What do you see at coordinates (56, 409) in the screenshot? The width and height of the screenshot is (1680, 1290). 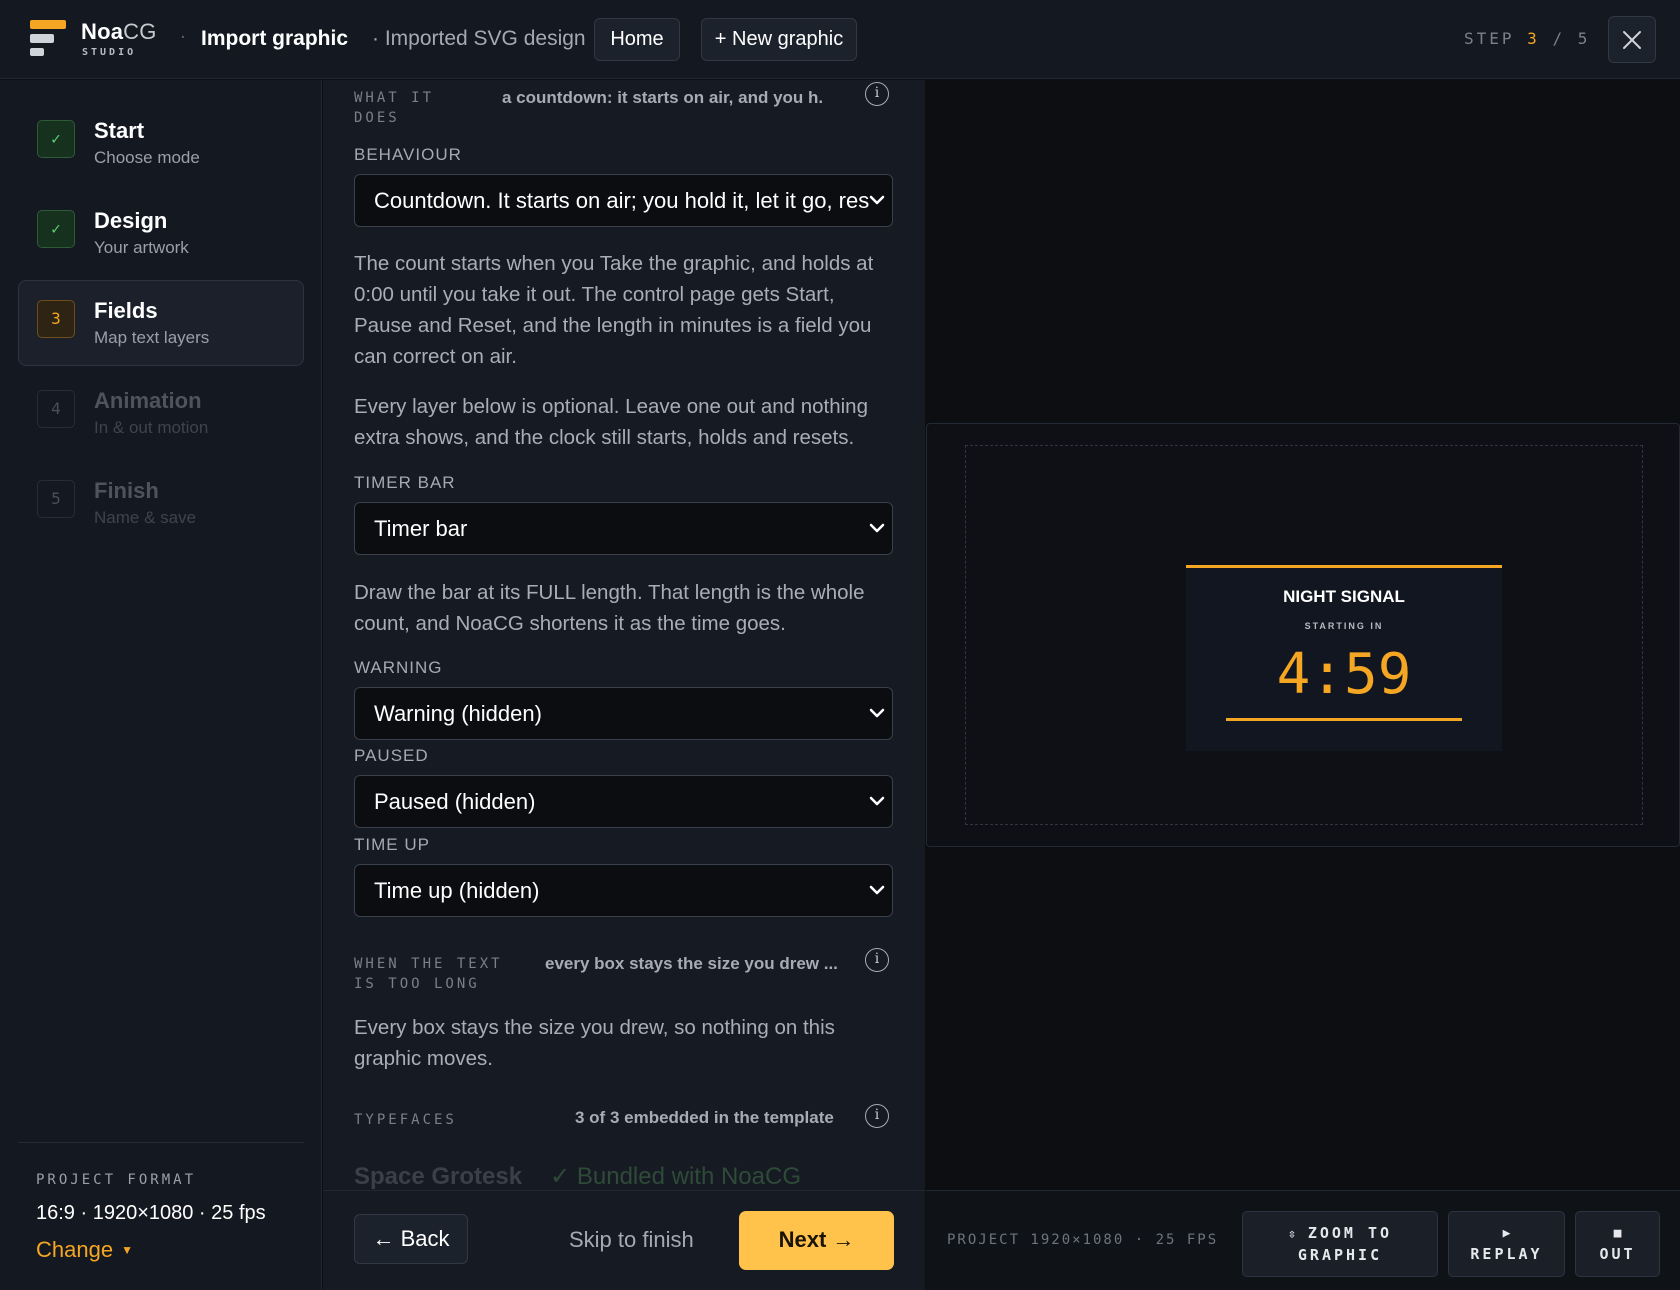 I see `step-number-badge: 4` at bounding box center [56, 409].